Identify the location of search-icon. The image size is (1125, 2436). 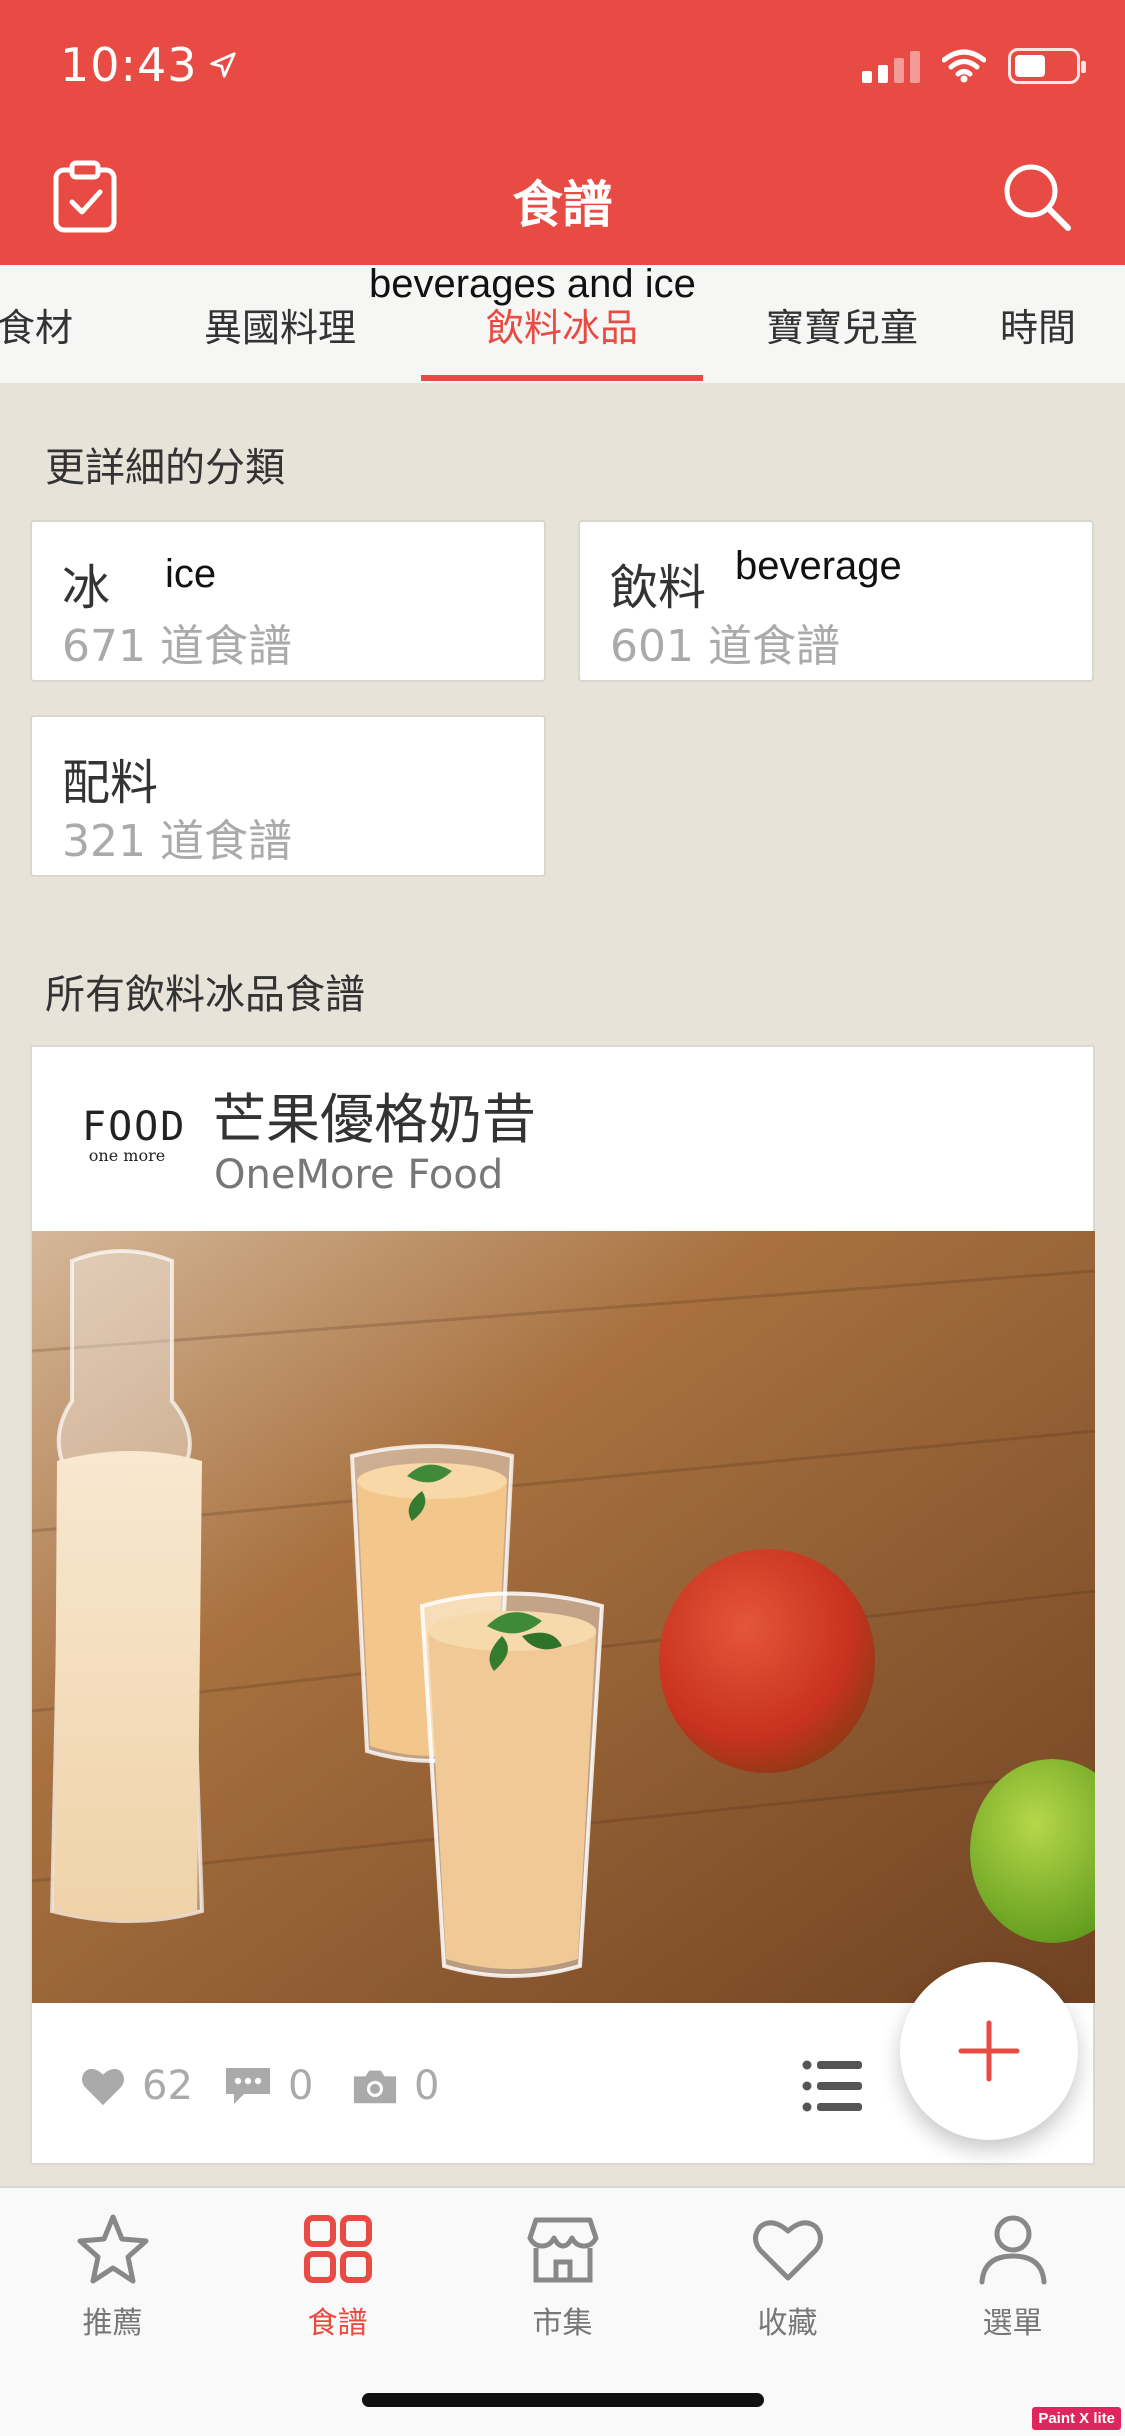
(1037, 197).